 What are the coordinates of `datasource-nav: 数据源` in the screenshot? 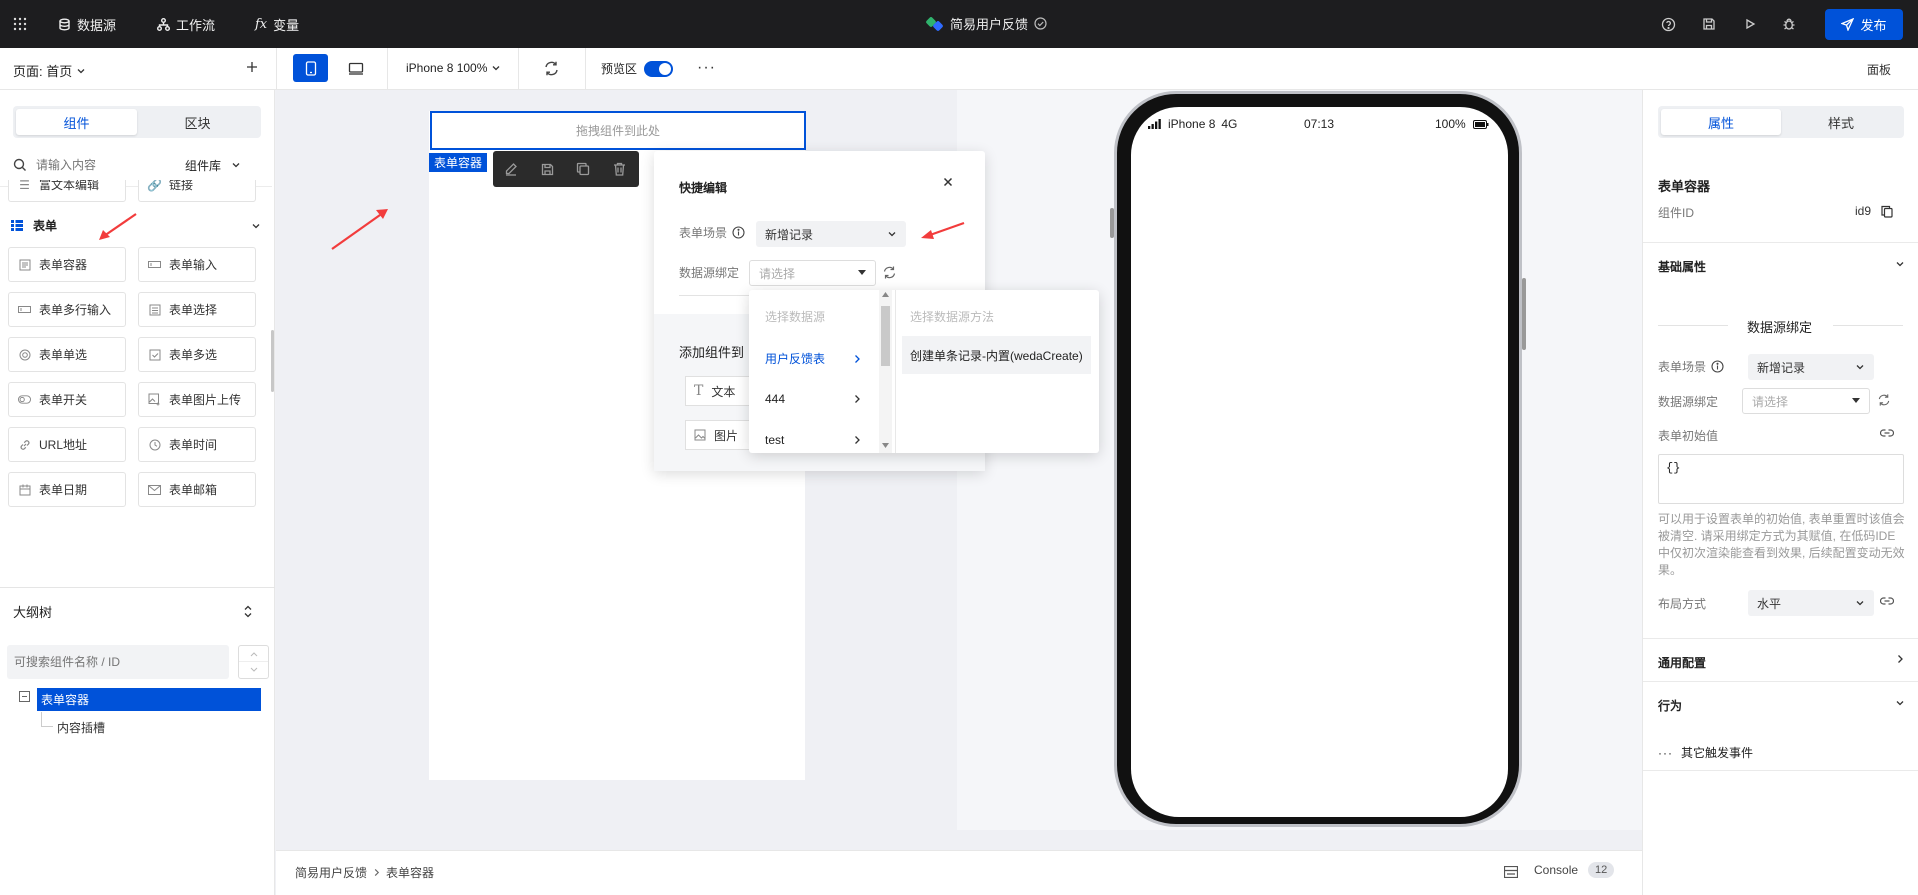 It's located at (87, 24).